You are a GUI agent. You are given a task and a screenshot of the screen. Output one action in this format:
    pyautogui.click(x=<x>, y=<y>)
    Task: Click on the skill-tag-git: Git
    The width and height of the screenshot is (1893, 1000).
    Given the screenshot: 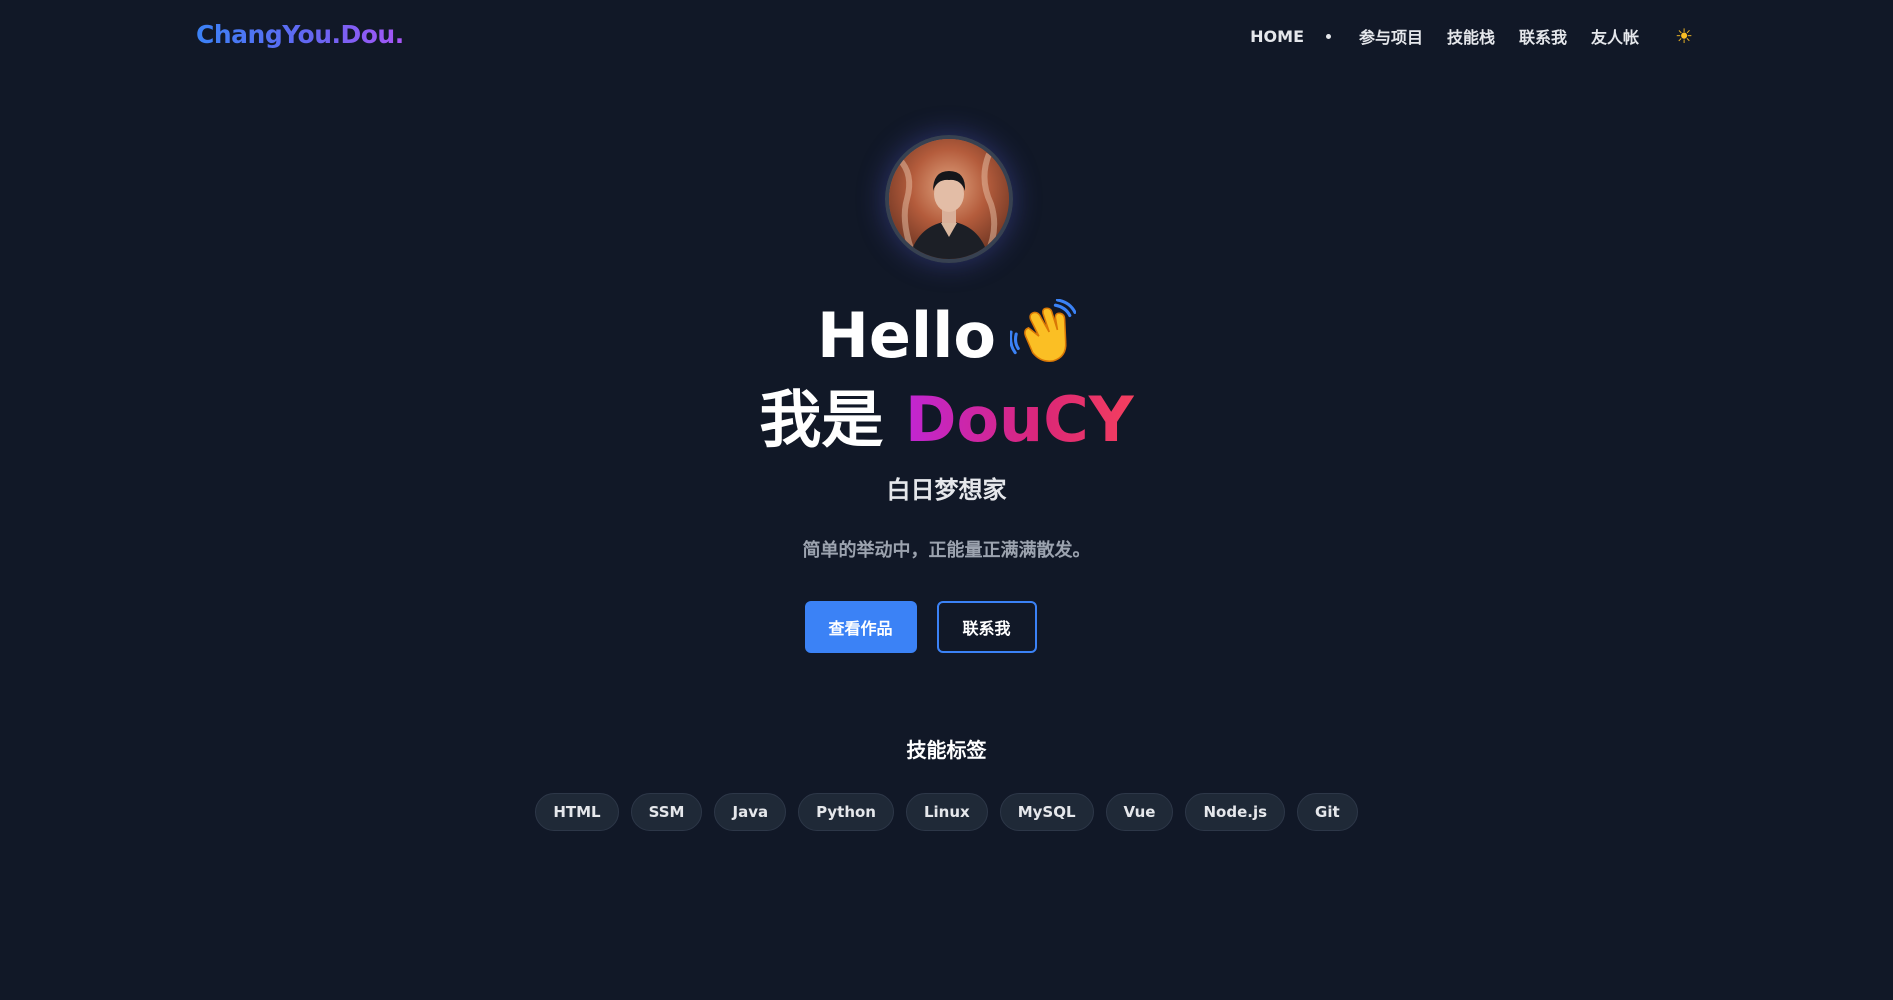 What is the action you would take?
    pyautogui.click(x=1327, y=812)
    